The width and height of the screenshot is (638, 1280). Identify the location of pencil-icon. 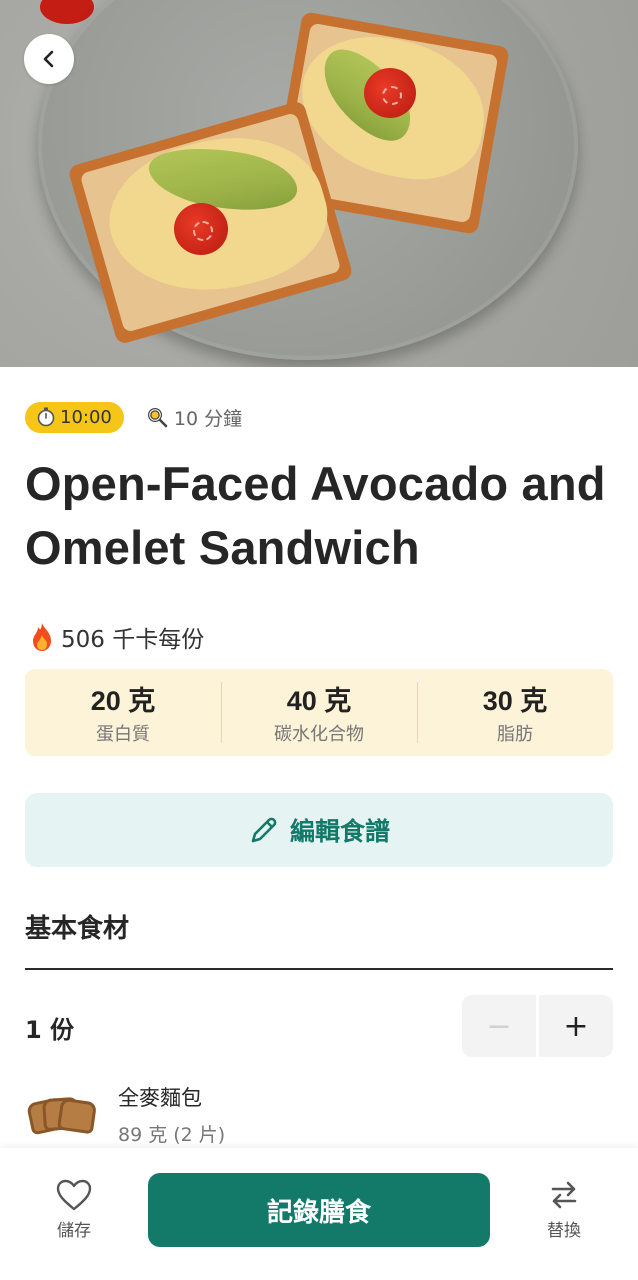
(264, 830).